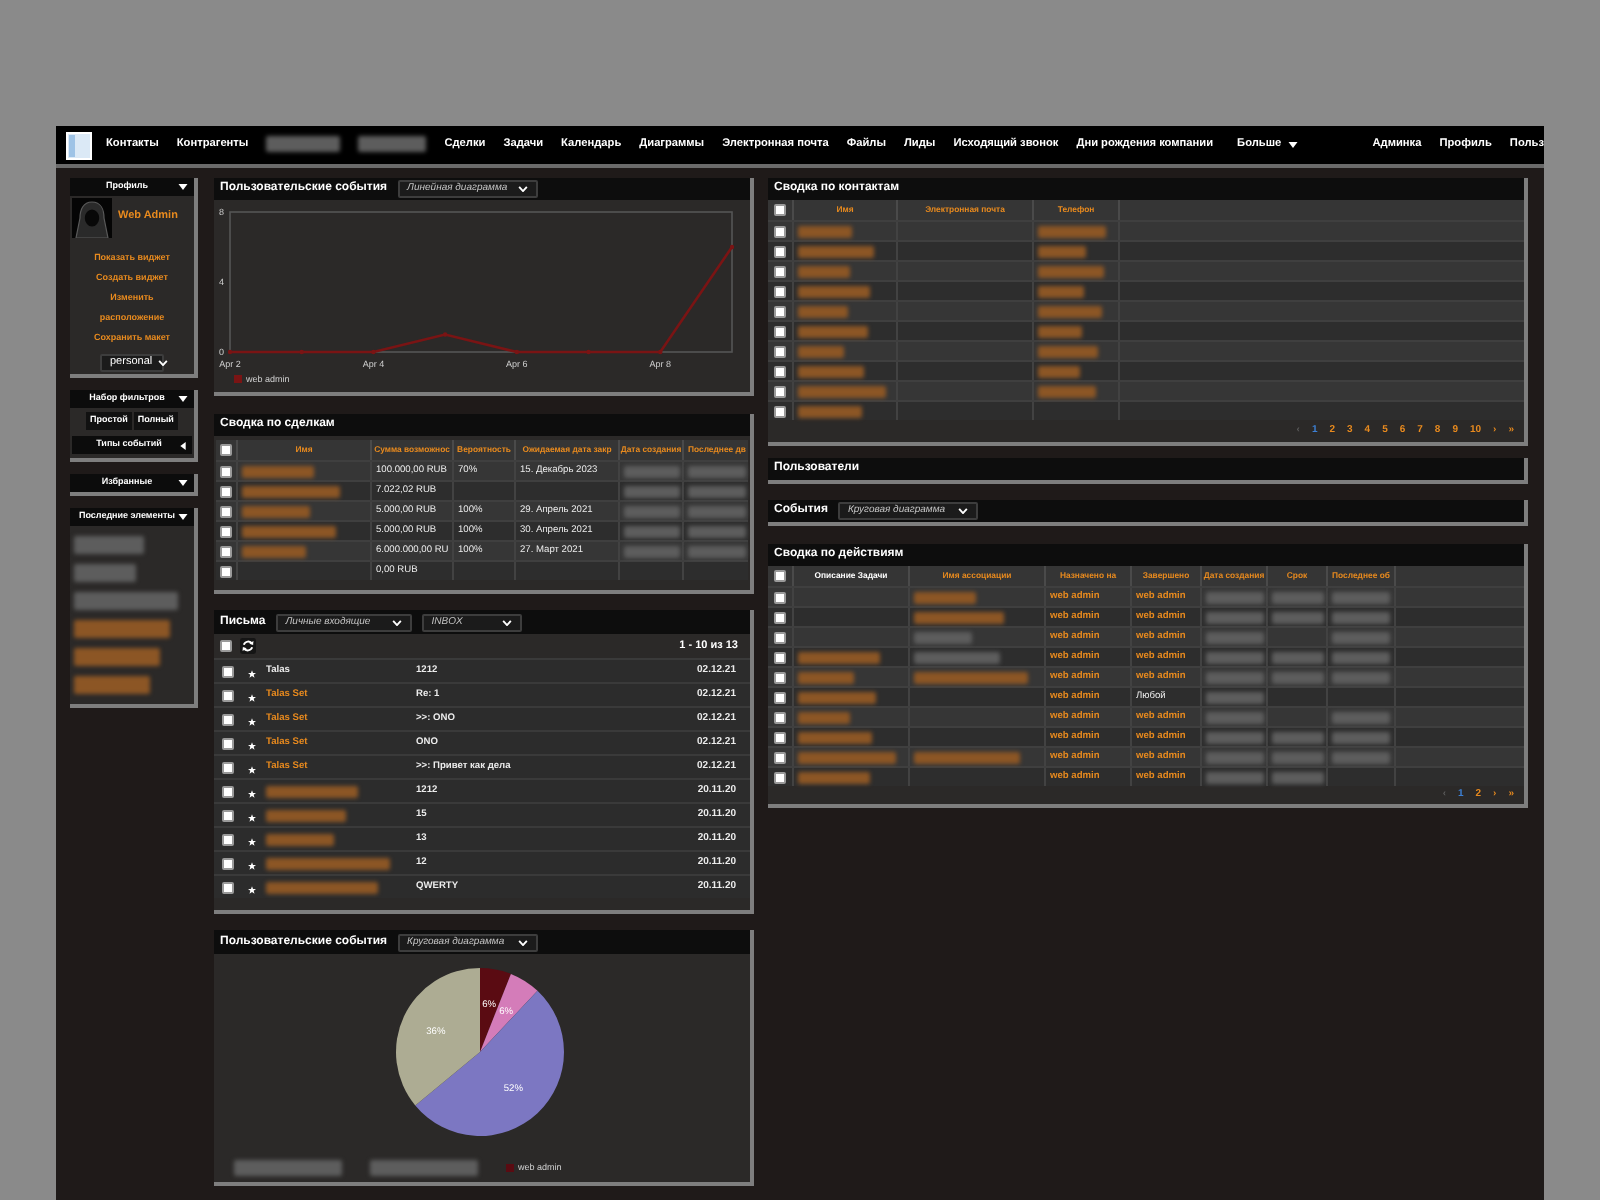  What do you see at coordinates (1292, 144) in the screenshot?
I see `caret-down-icon` at bounding box center [1292, 144].